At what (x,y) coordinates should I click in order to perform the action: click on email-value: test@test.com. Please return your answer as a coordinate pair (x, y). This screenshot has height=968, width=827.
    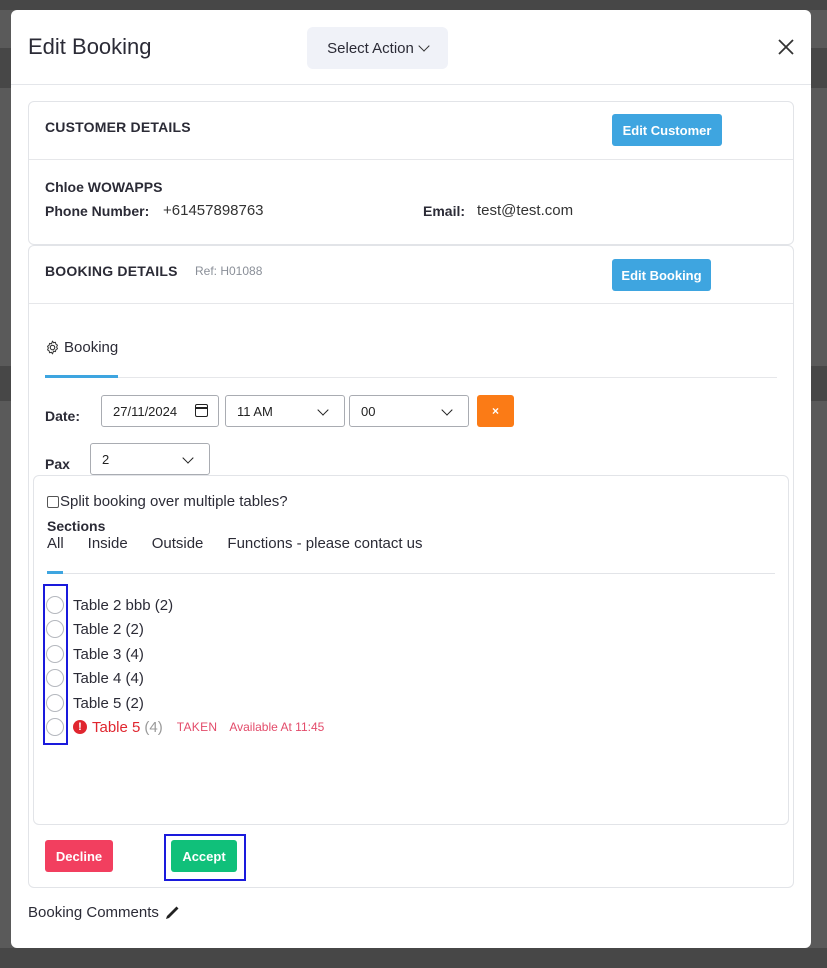
    Looking at the image, I should click on (525, 210).